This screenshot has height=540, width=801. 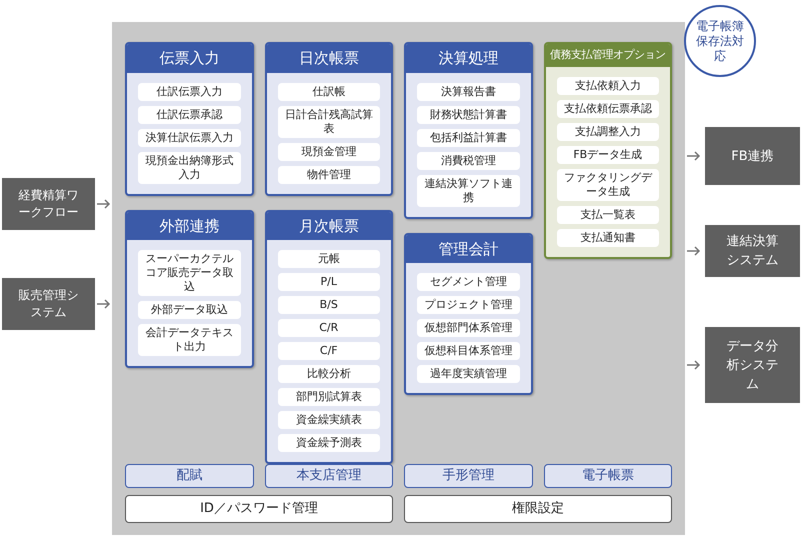 I want to click on feature-item: 資金繰実績表, so click(x=329, y=420).